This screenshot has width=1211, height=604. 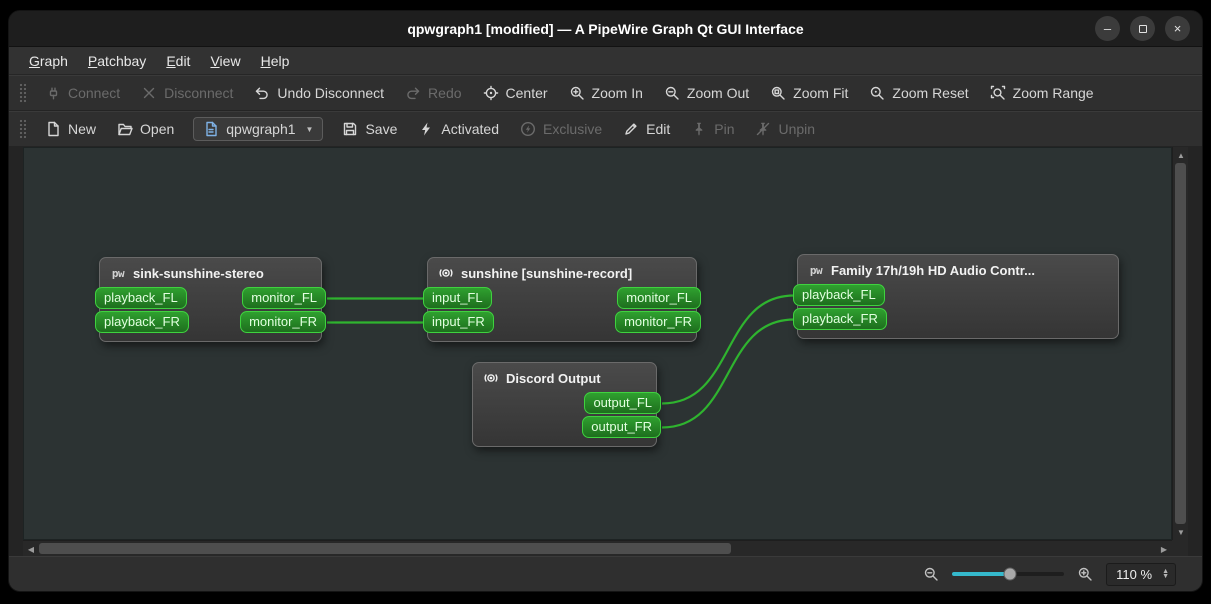 What do you see at coordinates (658, 129) in the screenshot?
I see `toolbar-button-label: Edit` at bounding box center [658, 129].